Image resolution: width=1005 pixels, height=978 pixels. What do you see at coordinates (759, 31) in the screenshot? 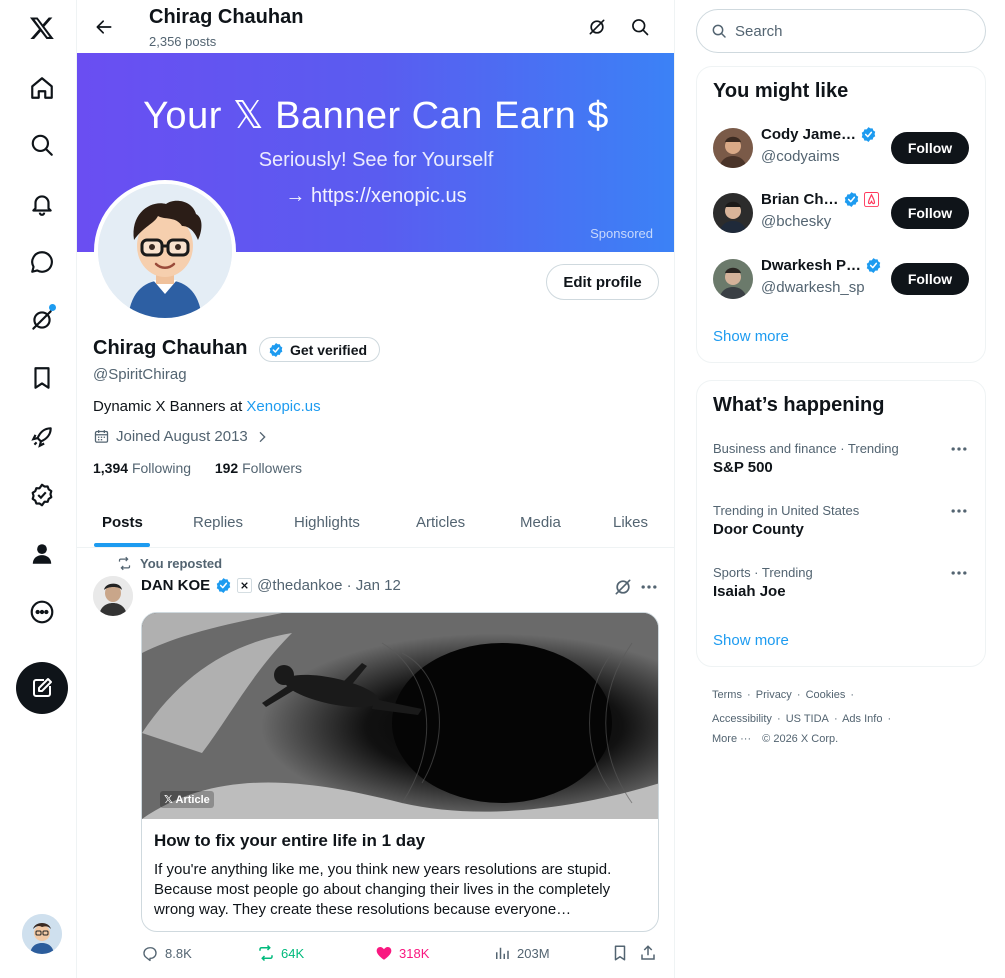
I see `search-placeholder: Search` at bounding box center [759, 31].